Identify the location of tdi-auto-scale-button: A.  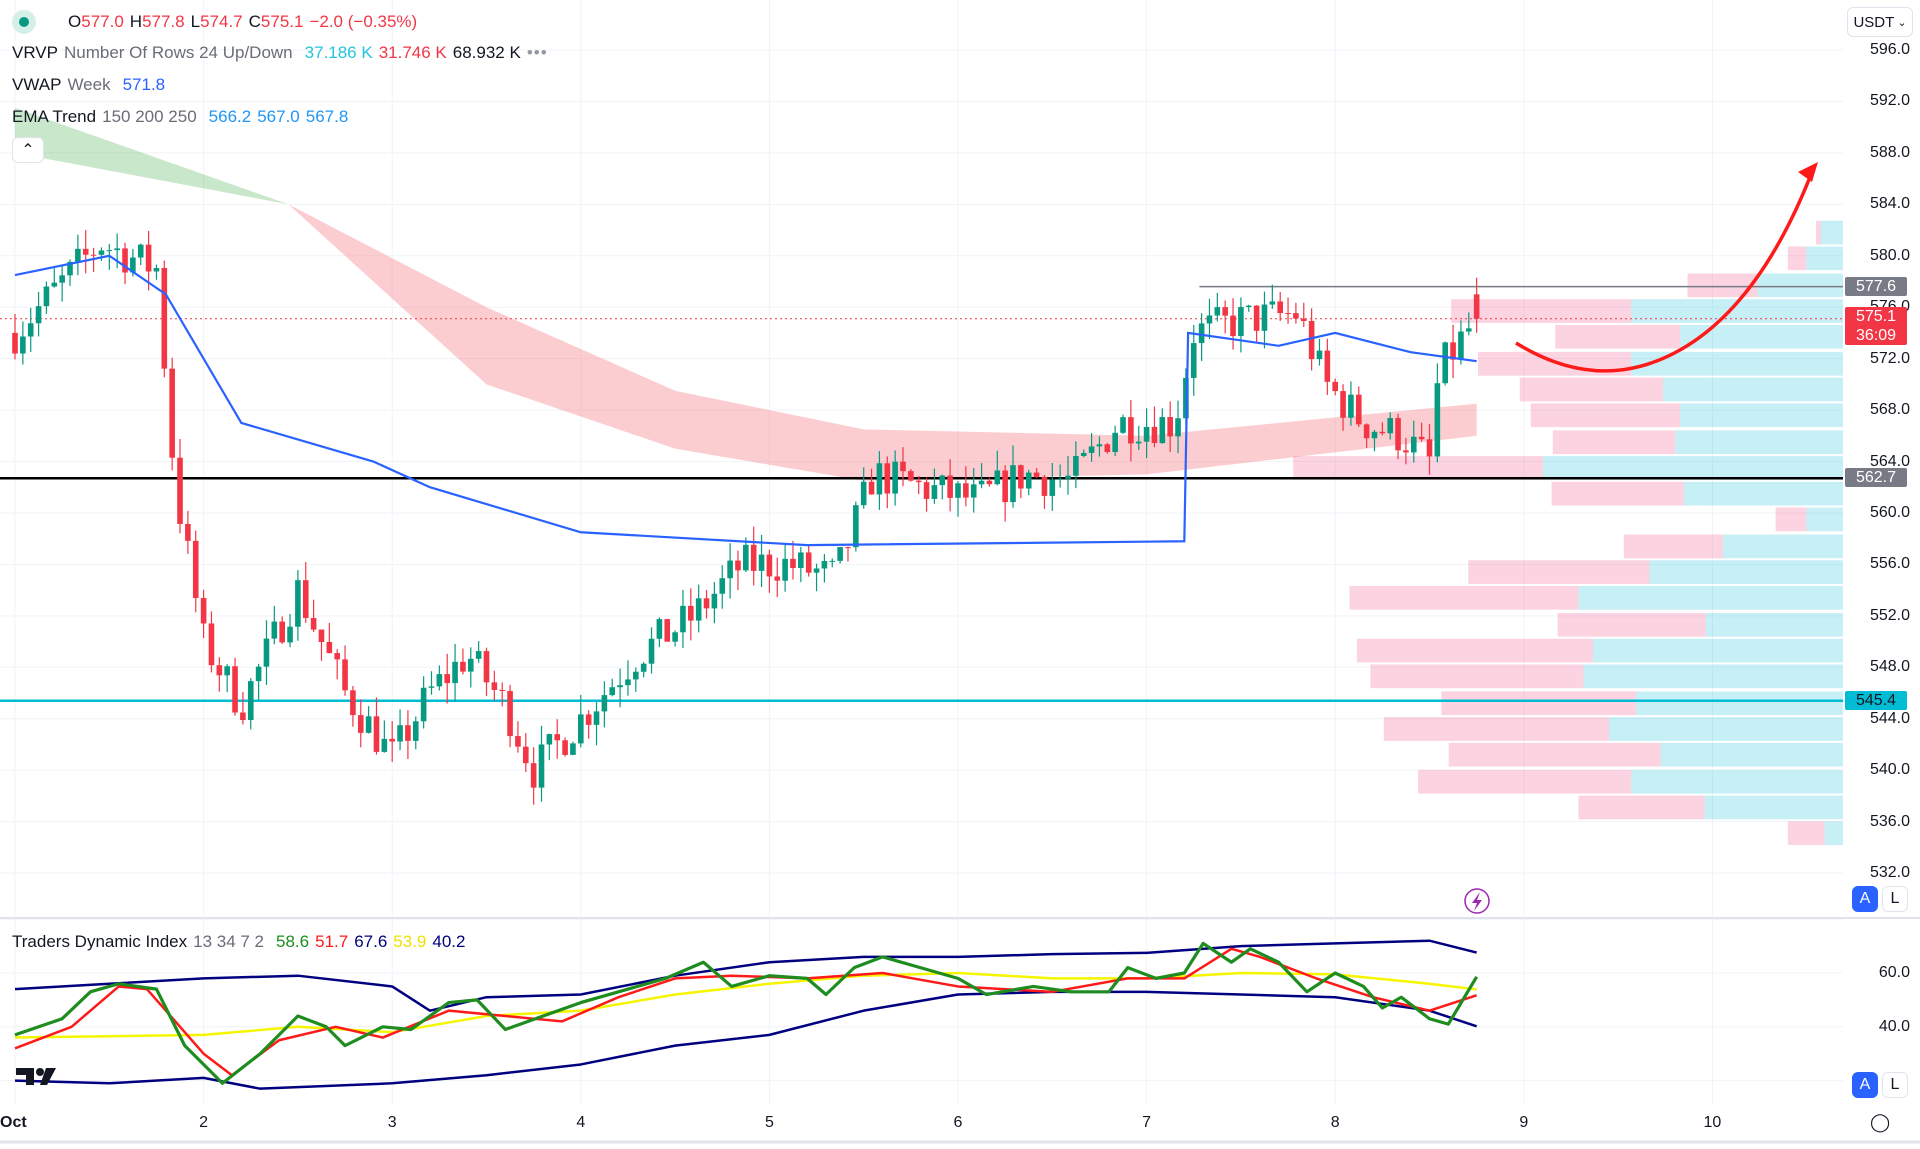
(1865, 1085).